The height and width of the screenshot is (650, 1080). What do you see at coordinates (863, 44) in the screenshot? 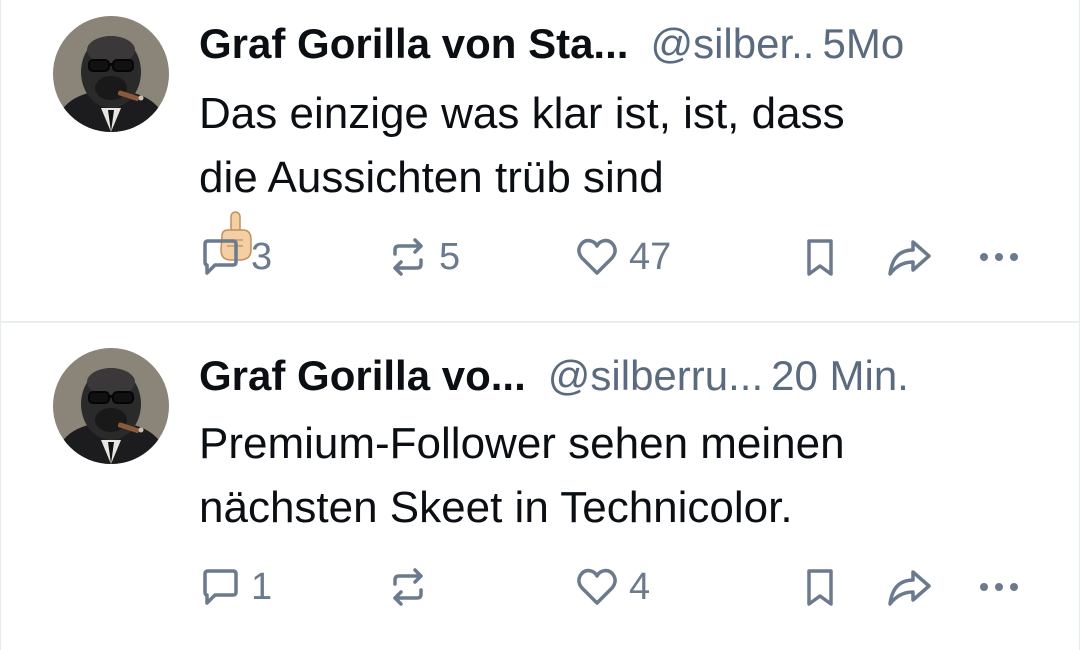
I see `post-time: 5Mo` at bounding box center [863, 44].